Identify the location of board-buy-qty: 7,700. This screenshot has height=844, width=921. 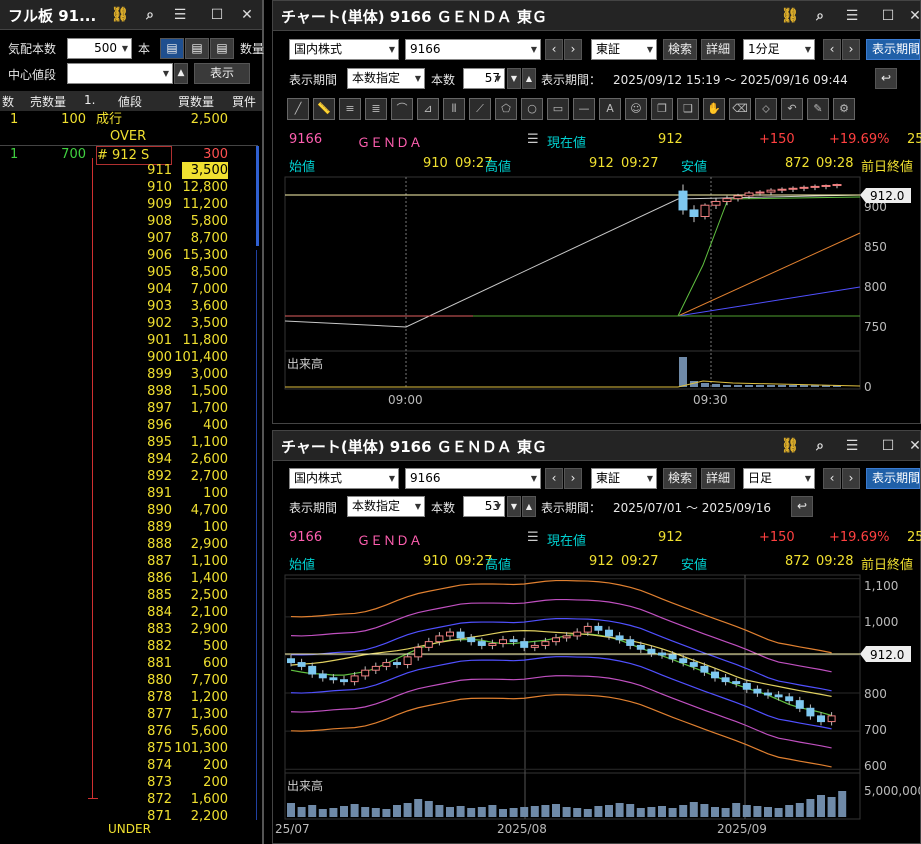
(201, 680).